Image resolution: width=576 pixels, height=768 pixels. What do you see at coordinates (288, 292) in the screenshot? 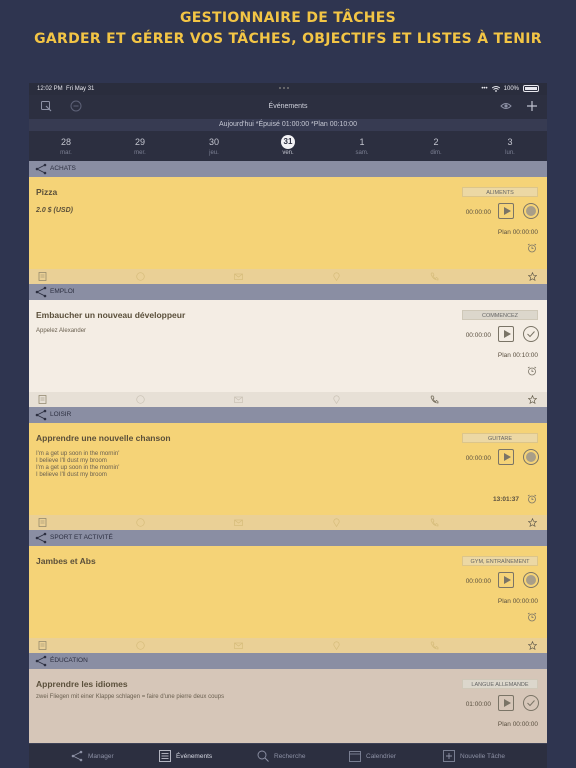
I see `section-header-emploi: EMPLOI` at bounding box center [288, 292].